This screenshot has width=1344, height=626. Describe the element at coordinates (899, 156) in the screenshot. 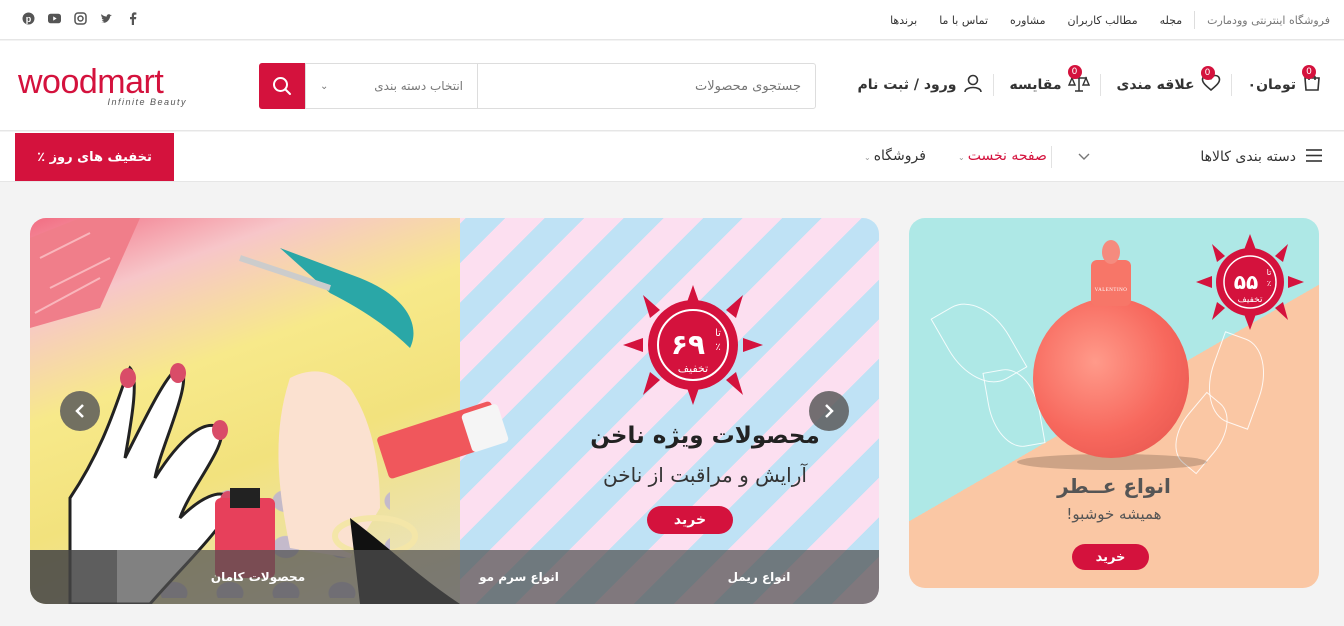

I see `nav-shop-label: فروشگاه` at that location.